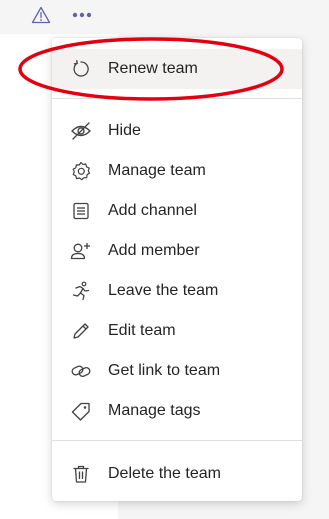 The width and height of the screenshot is (329, 519). What do you see at coordinates (164, 473) in the screenshot?
I see `menu-item-label: Delete the team` at bounding box center [164, 473].